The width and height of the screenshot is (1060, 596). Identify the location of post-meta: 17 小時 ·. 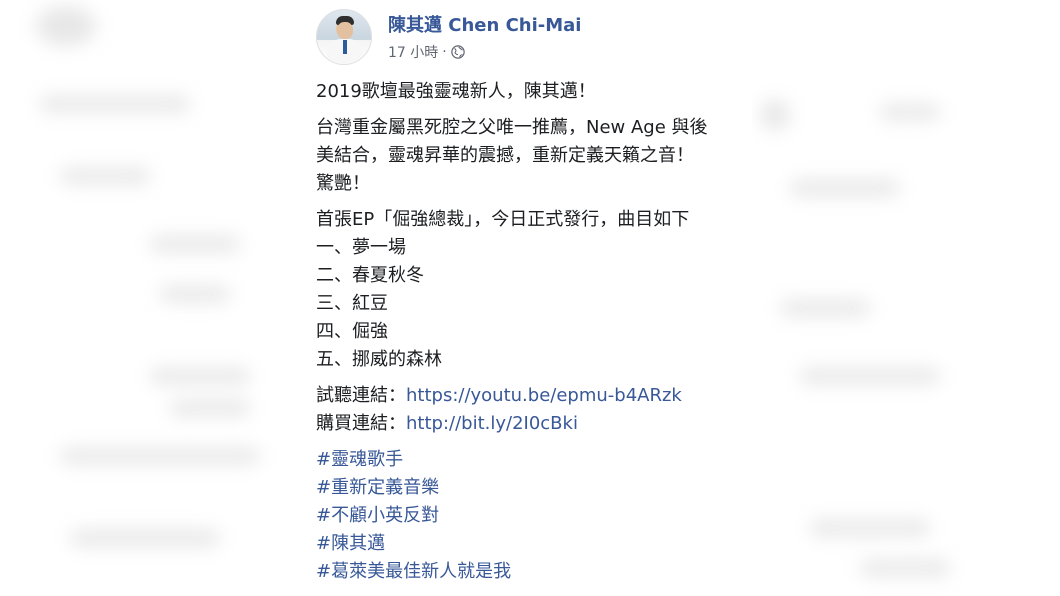
(426, 52).